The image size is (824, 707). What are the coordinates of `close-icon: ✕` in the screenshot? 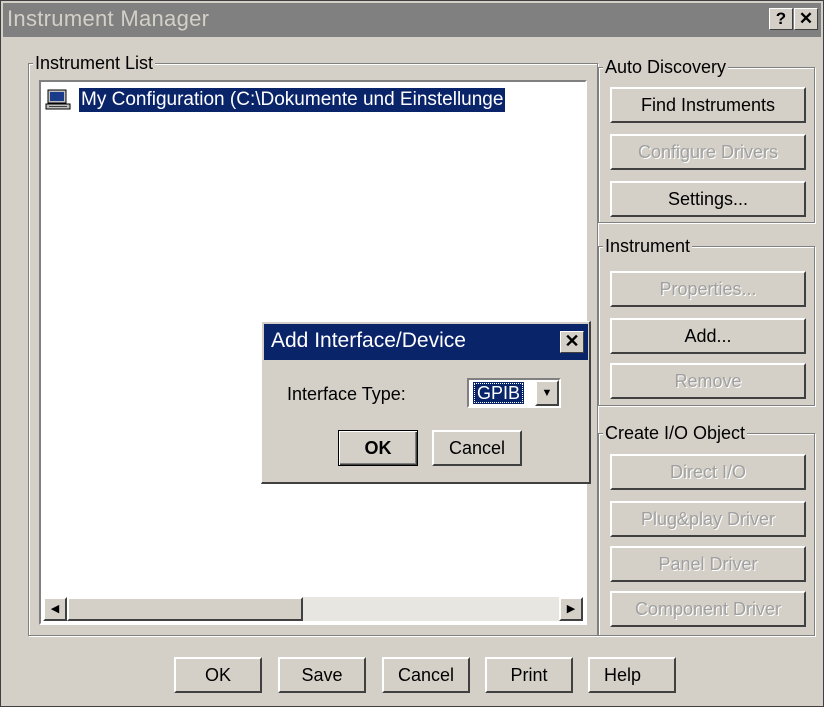 It's located at (806, 19).